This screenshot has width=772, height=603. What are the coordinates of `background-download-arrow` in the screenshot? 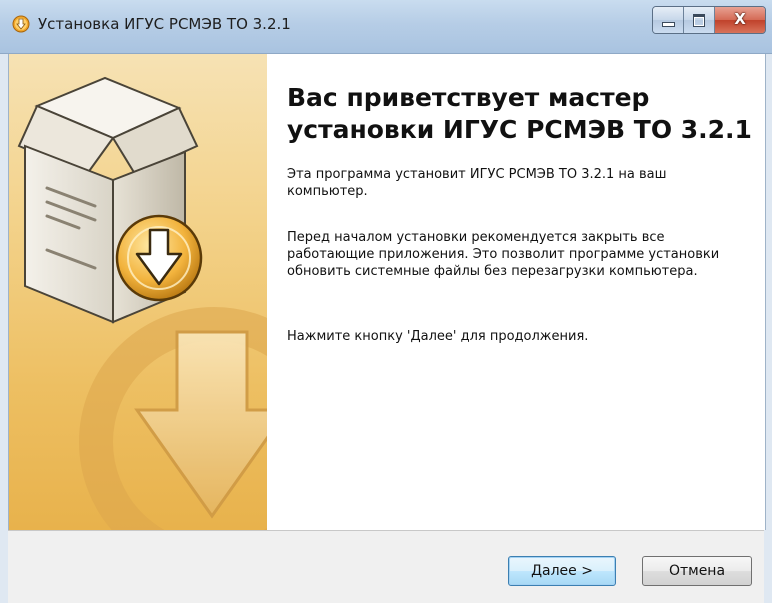 It's located at (200, 424).